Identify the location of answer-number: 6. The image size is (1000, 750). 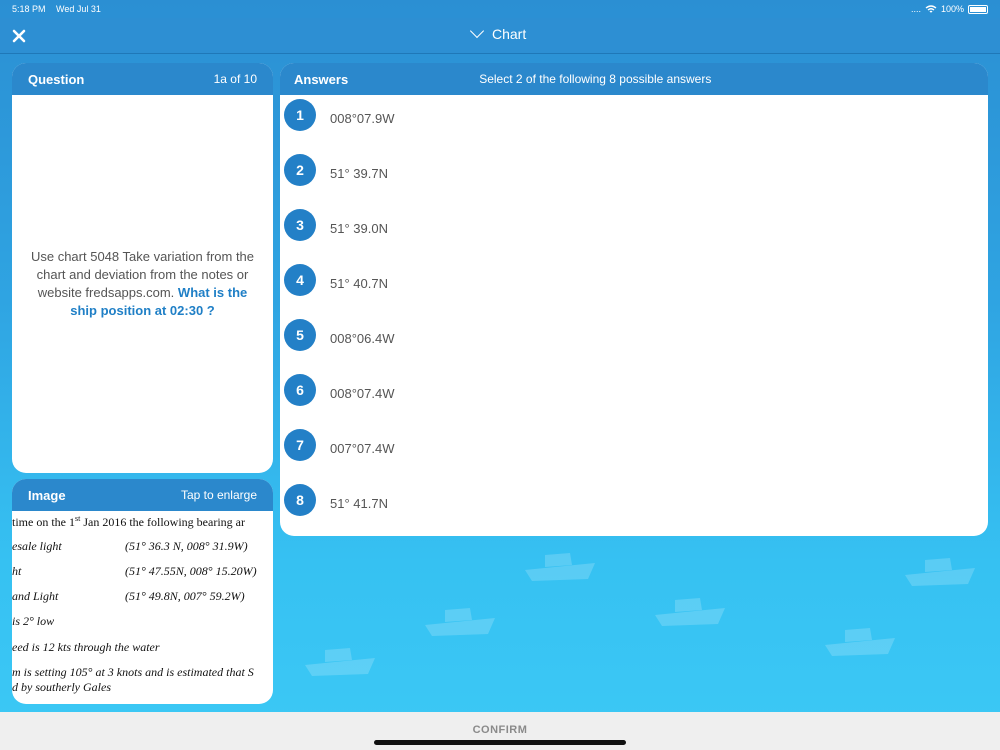
(300, 390).